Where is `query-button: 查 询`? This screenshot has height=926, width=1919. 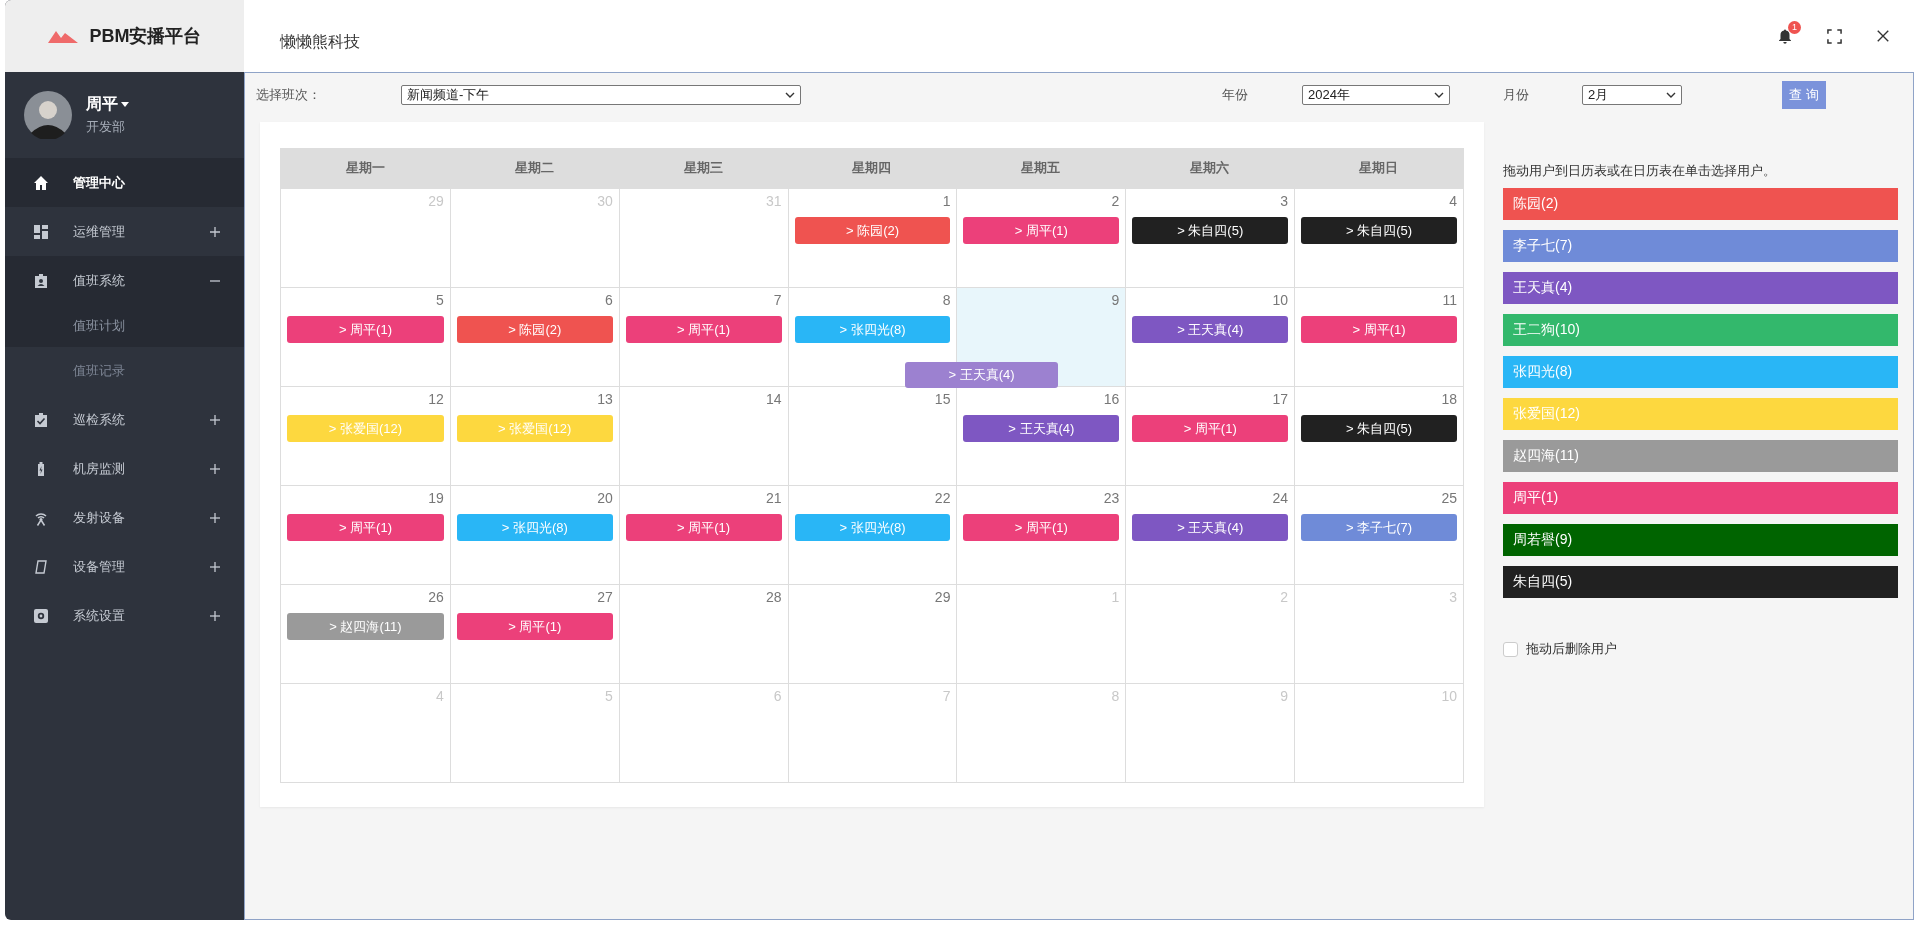
query-button: 查 询 is located at coordinates (1804, 95).